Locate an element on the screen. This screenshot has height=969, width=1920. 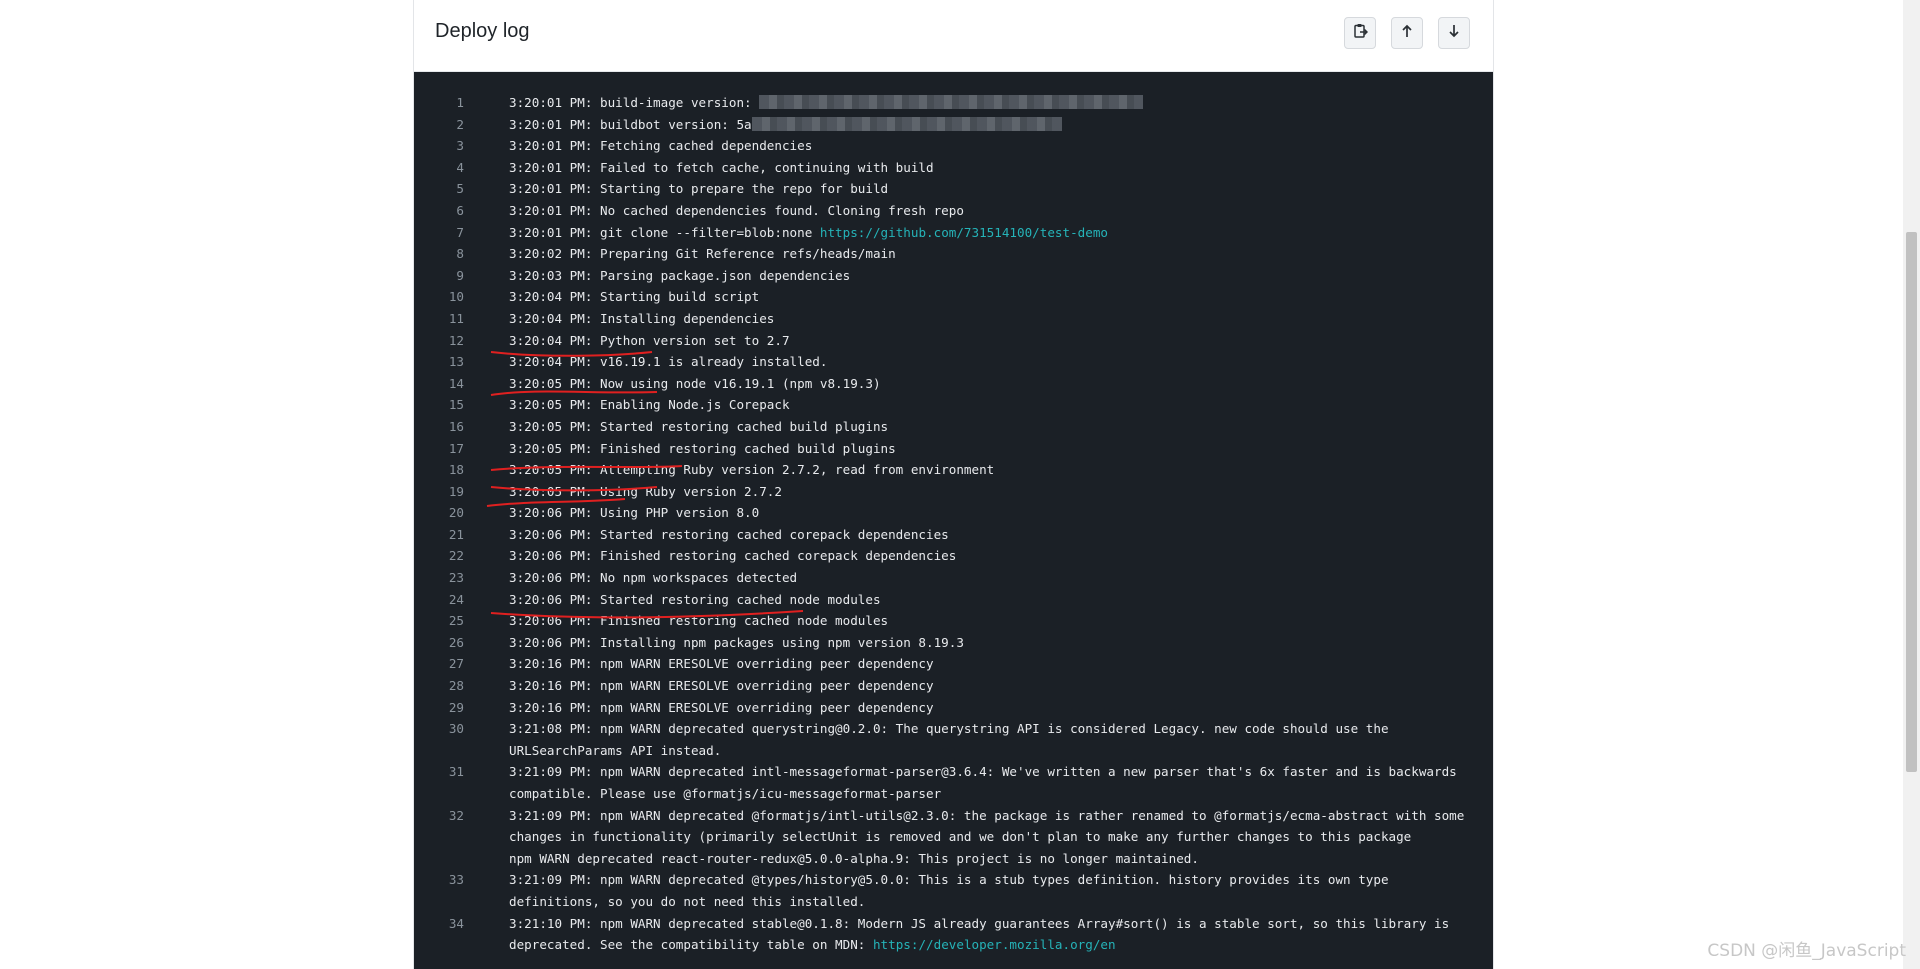
log-message: 3:20:01 PM: build-image version: is located at coordinates (634, 102).